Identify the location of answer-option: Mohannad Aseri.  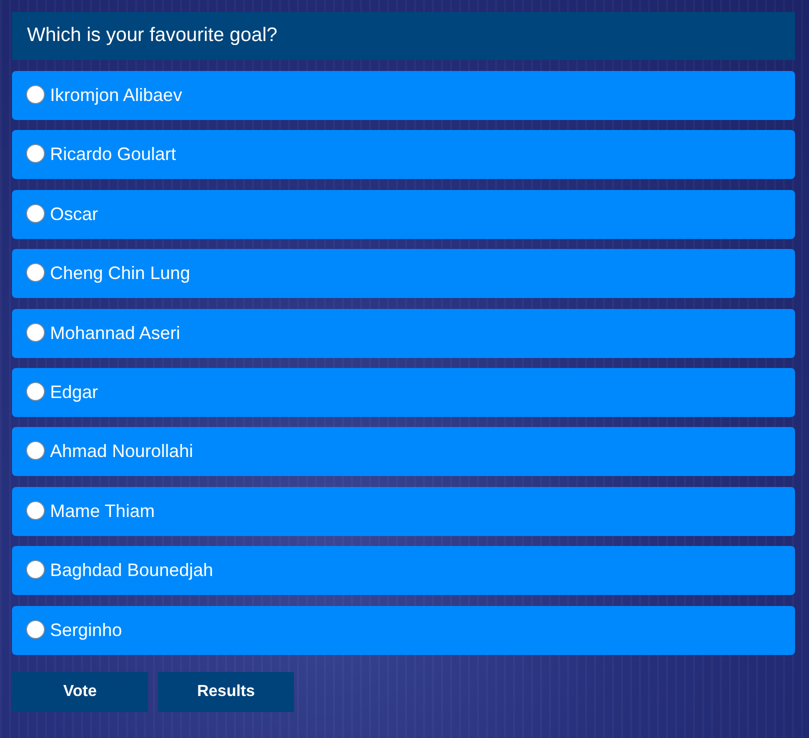
(403, 333).